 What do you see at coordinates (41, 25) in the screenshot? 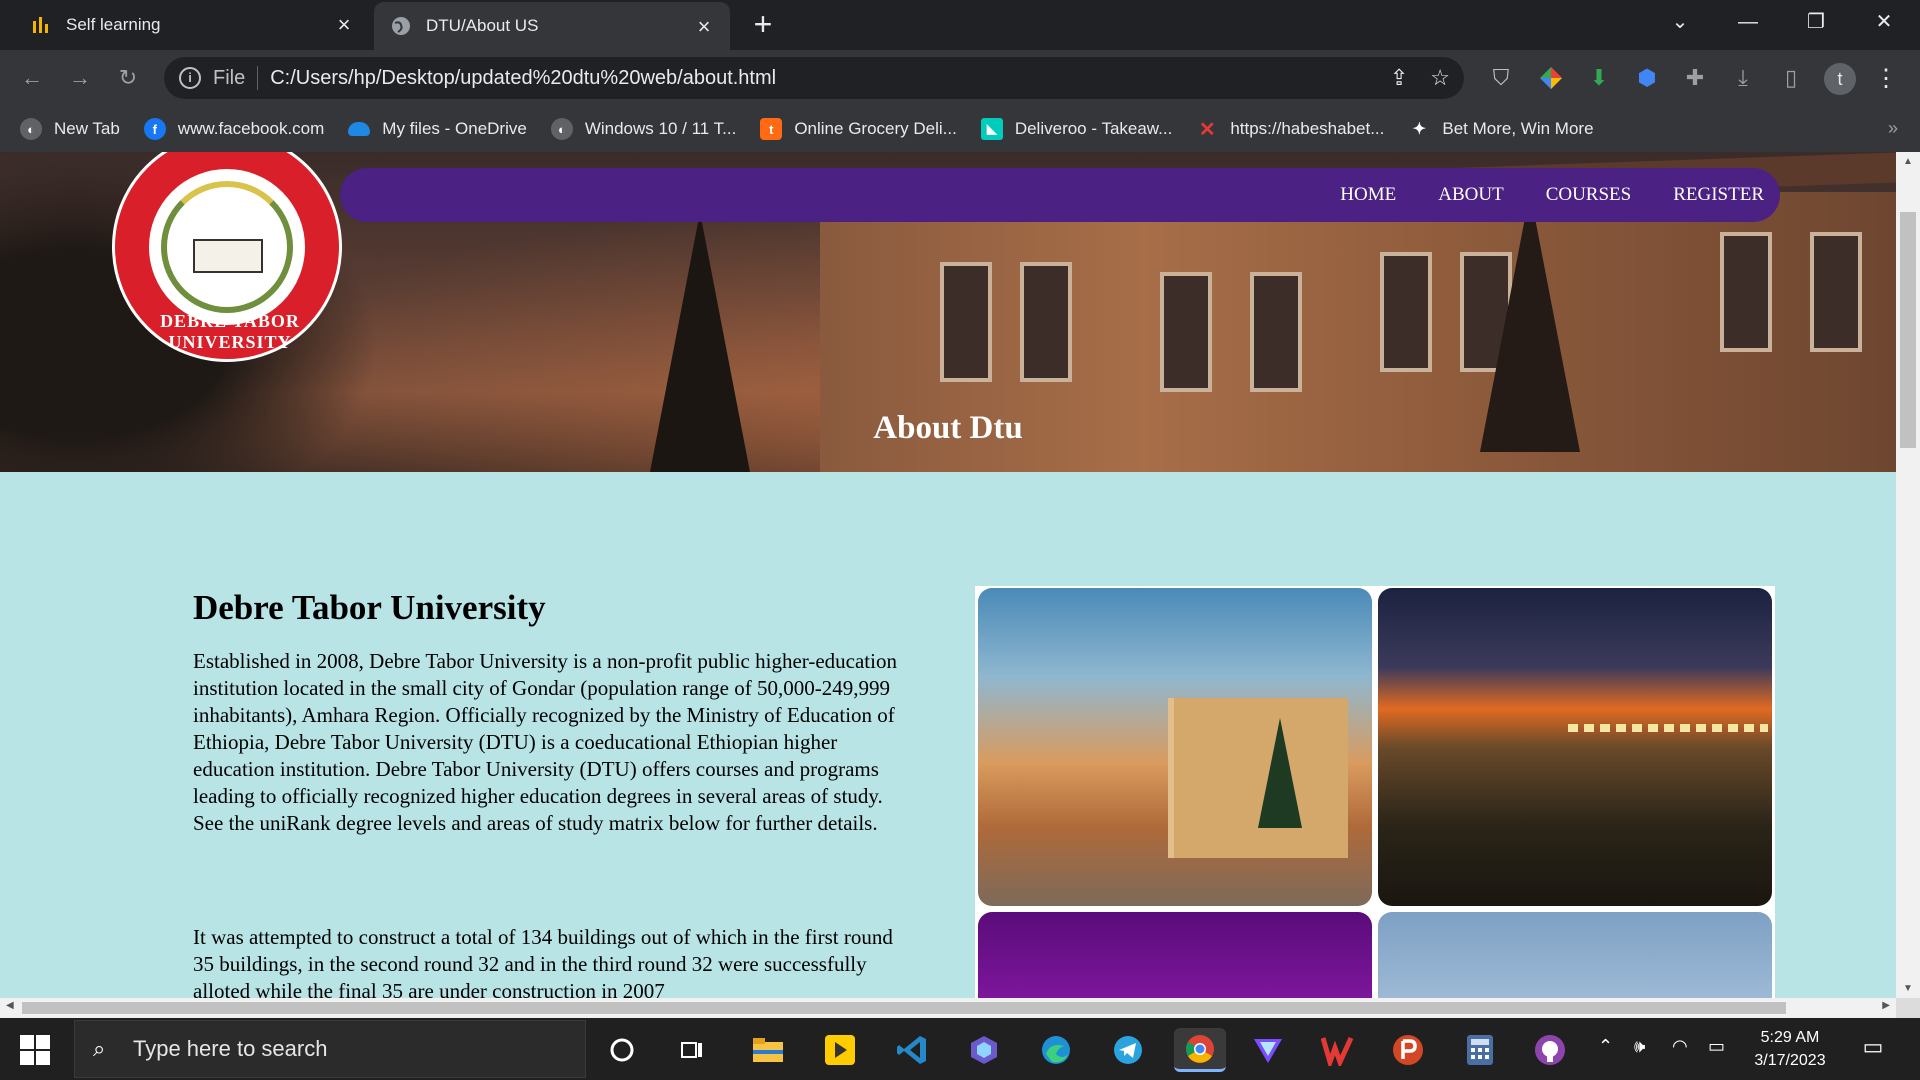
I see `chart-bars-icon` at bounding box center [41, 25].